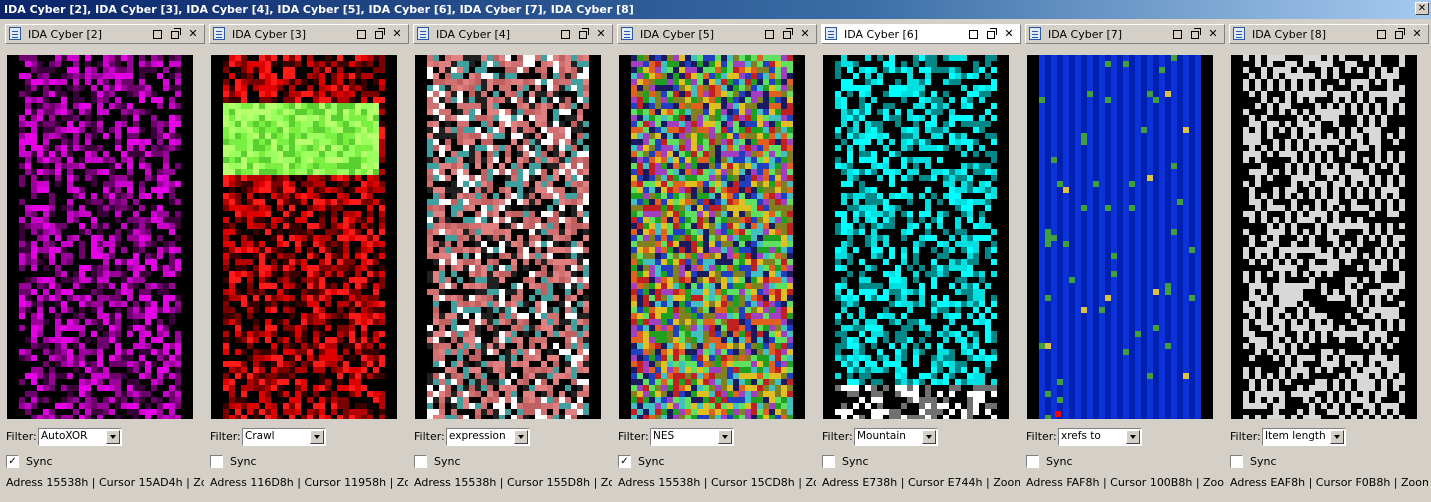  I want to click on panel-title: IDA Cyber [3], so click(269, 34).